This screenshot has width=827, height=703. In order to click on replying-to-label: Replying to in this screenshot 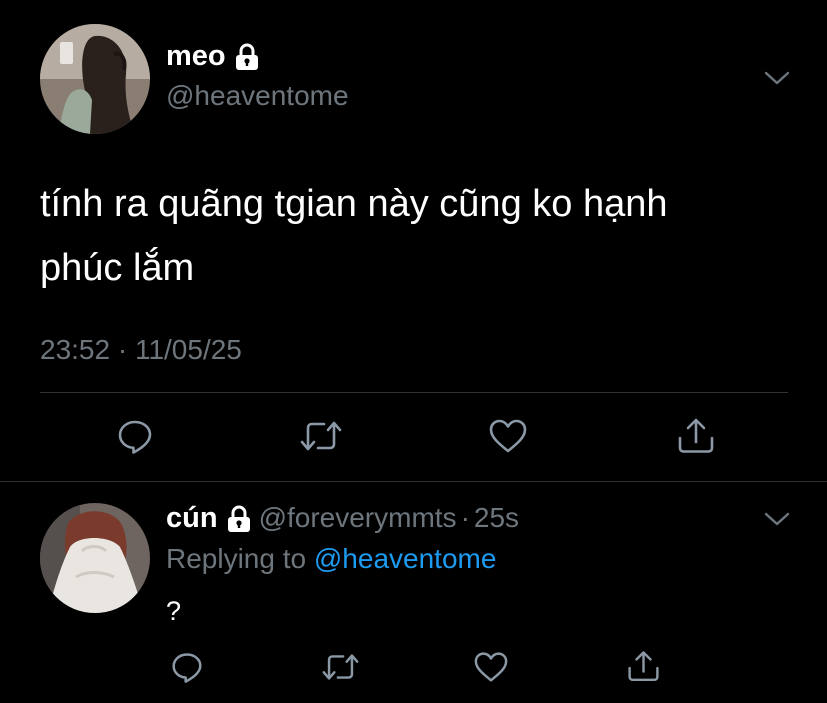, I will do `click(236, 558)`.